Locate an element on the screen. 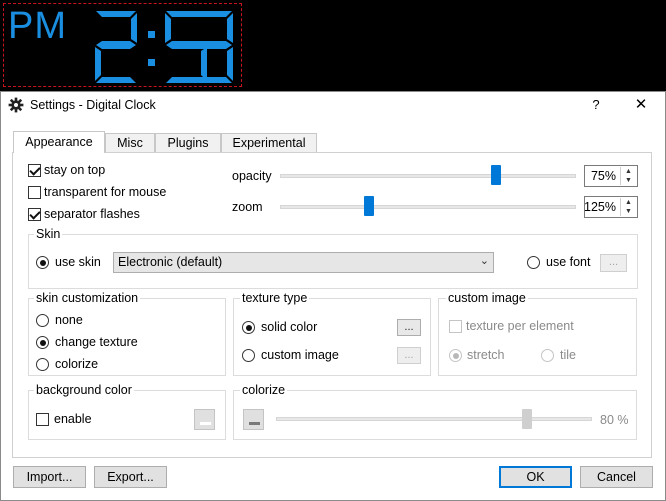  stay-on-top-checkbox is located at coordinates (34, 170).